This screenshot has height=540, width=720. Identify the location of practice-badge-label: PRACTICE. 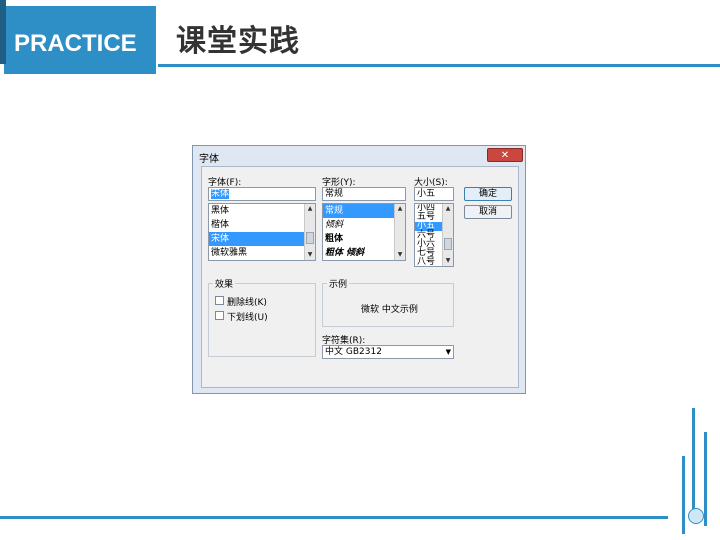
(75, 43).